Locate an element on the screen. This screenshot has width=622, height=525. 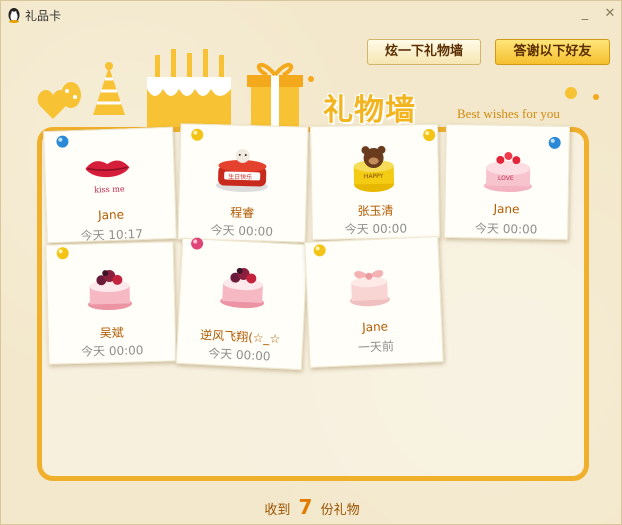
lips-kiss-card-icon: kiss me is located at coordinates (107, 177).